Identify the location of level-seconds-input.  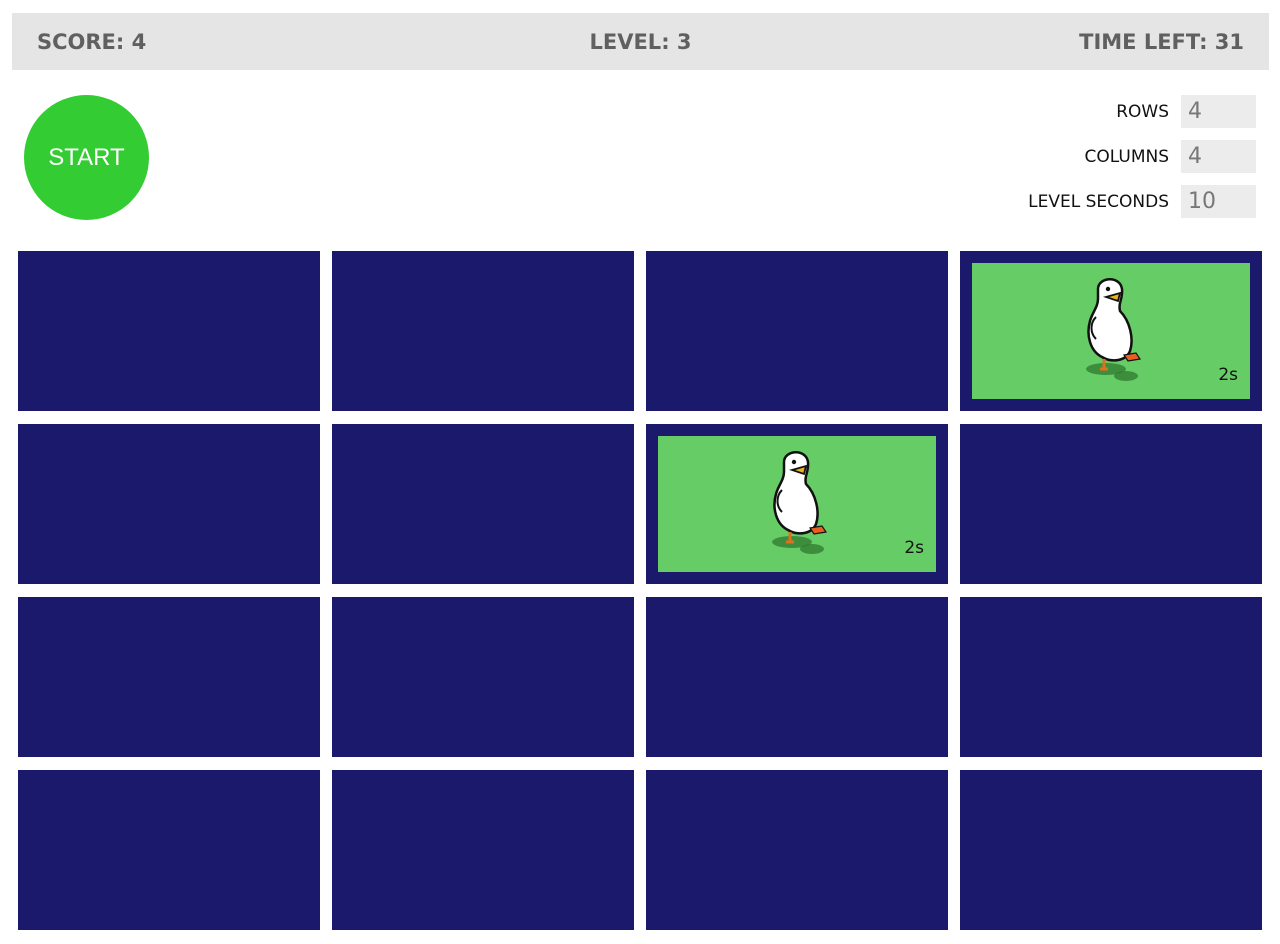
(1218, 201).